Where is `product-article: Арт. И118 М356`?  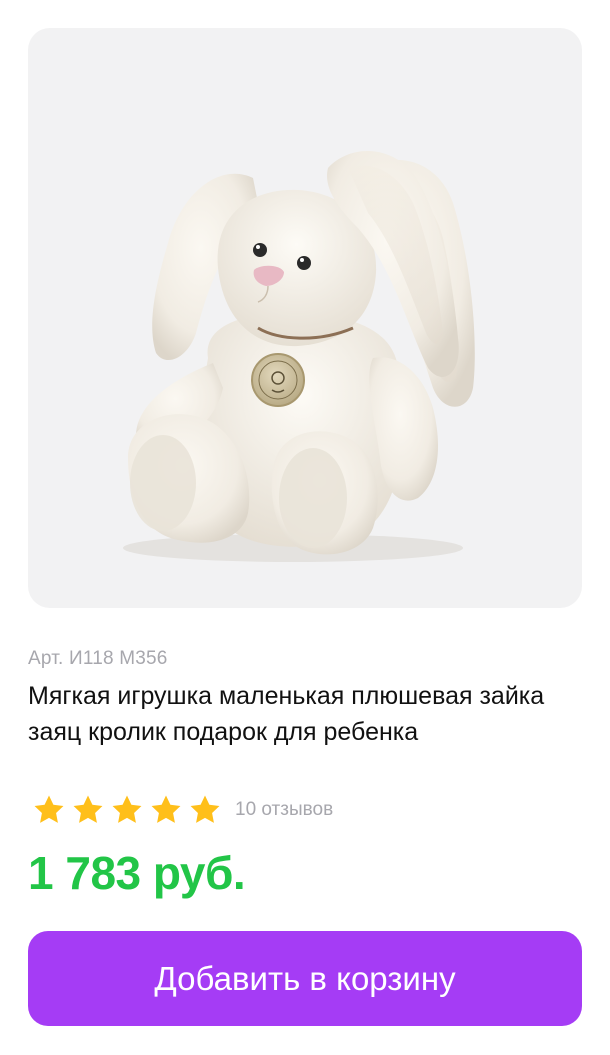
product-article: Арт. И118 М356 is located at coordinates (98, 658).